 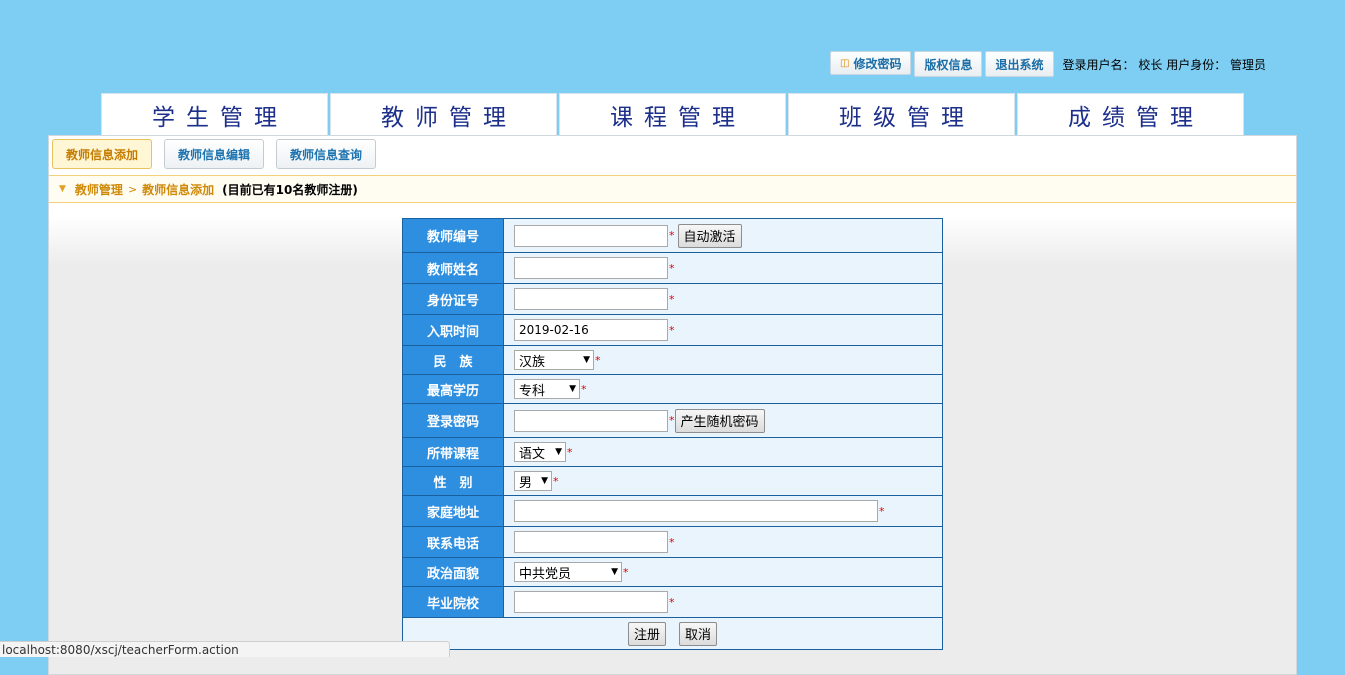 I want to click on module-score: 成绩管理, so click(x=1130, y=114).